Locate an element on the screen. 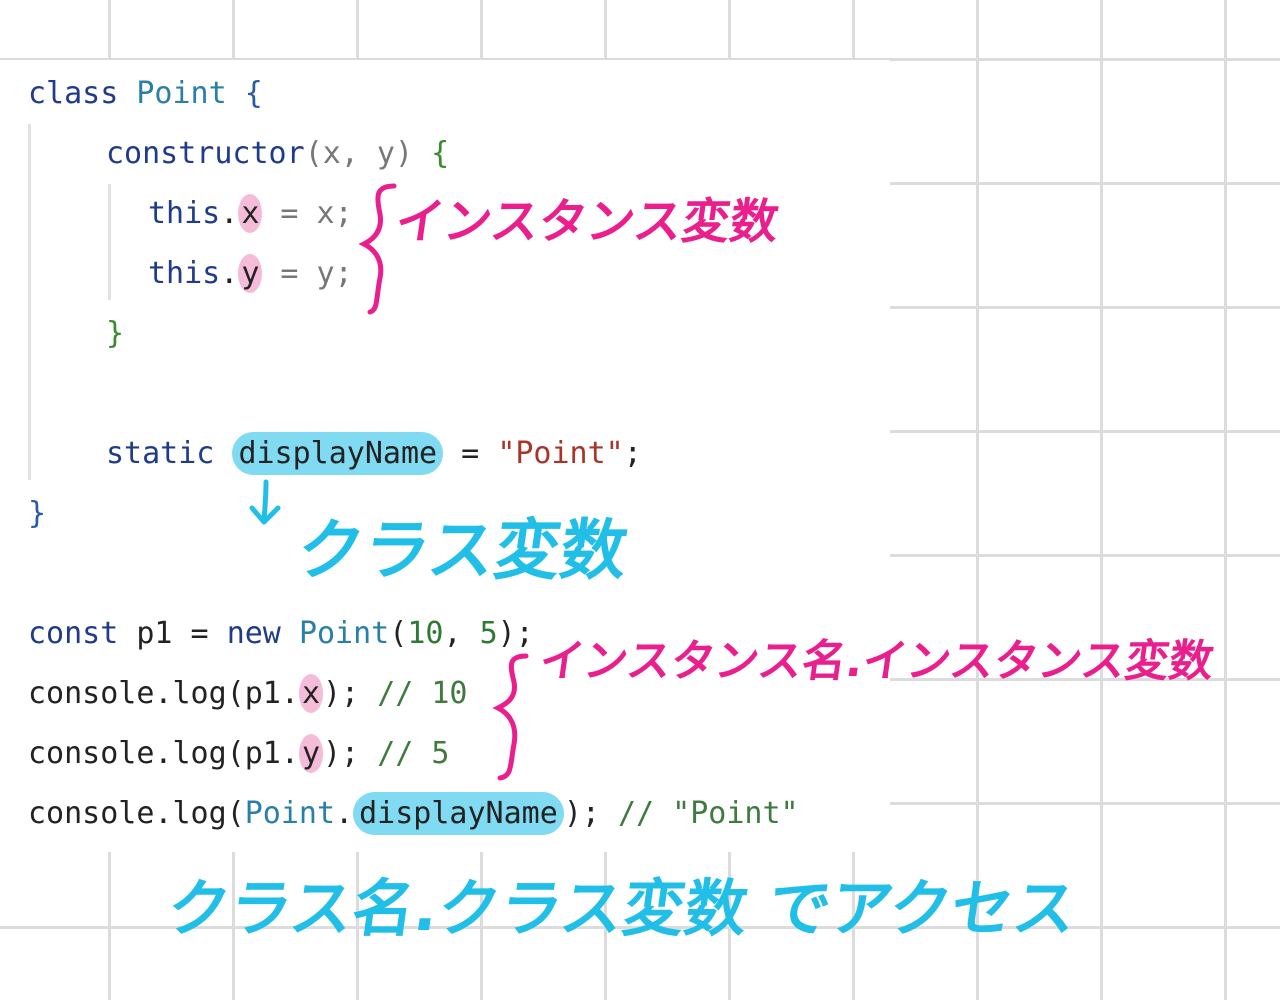  indent-guide-class is located at coordinates (29, 302).